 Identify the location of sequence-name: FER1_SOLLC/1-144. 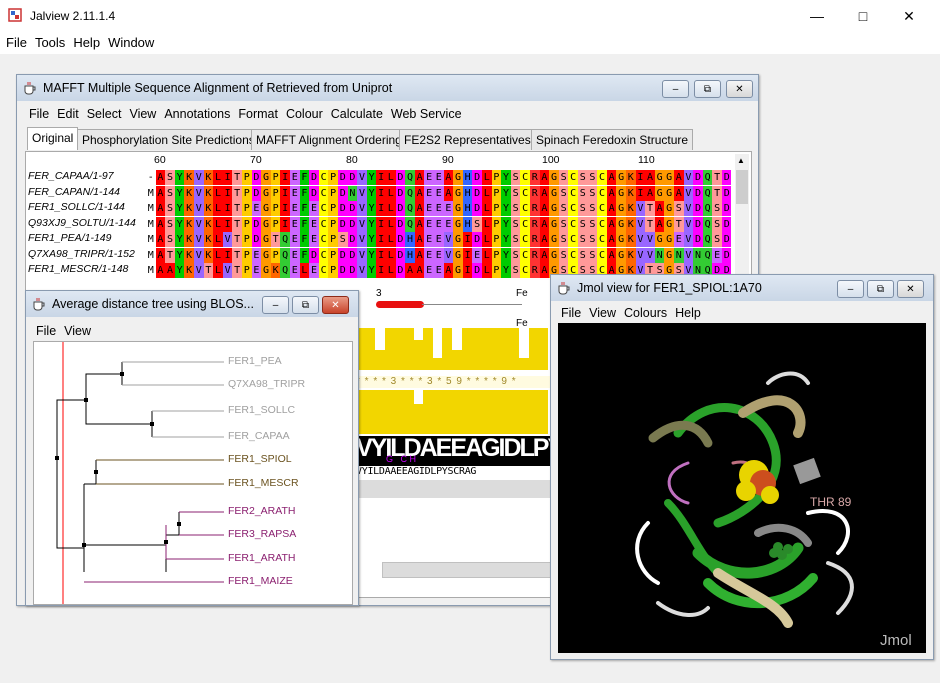
(76, 207).